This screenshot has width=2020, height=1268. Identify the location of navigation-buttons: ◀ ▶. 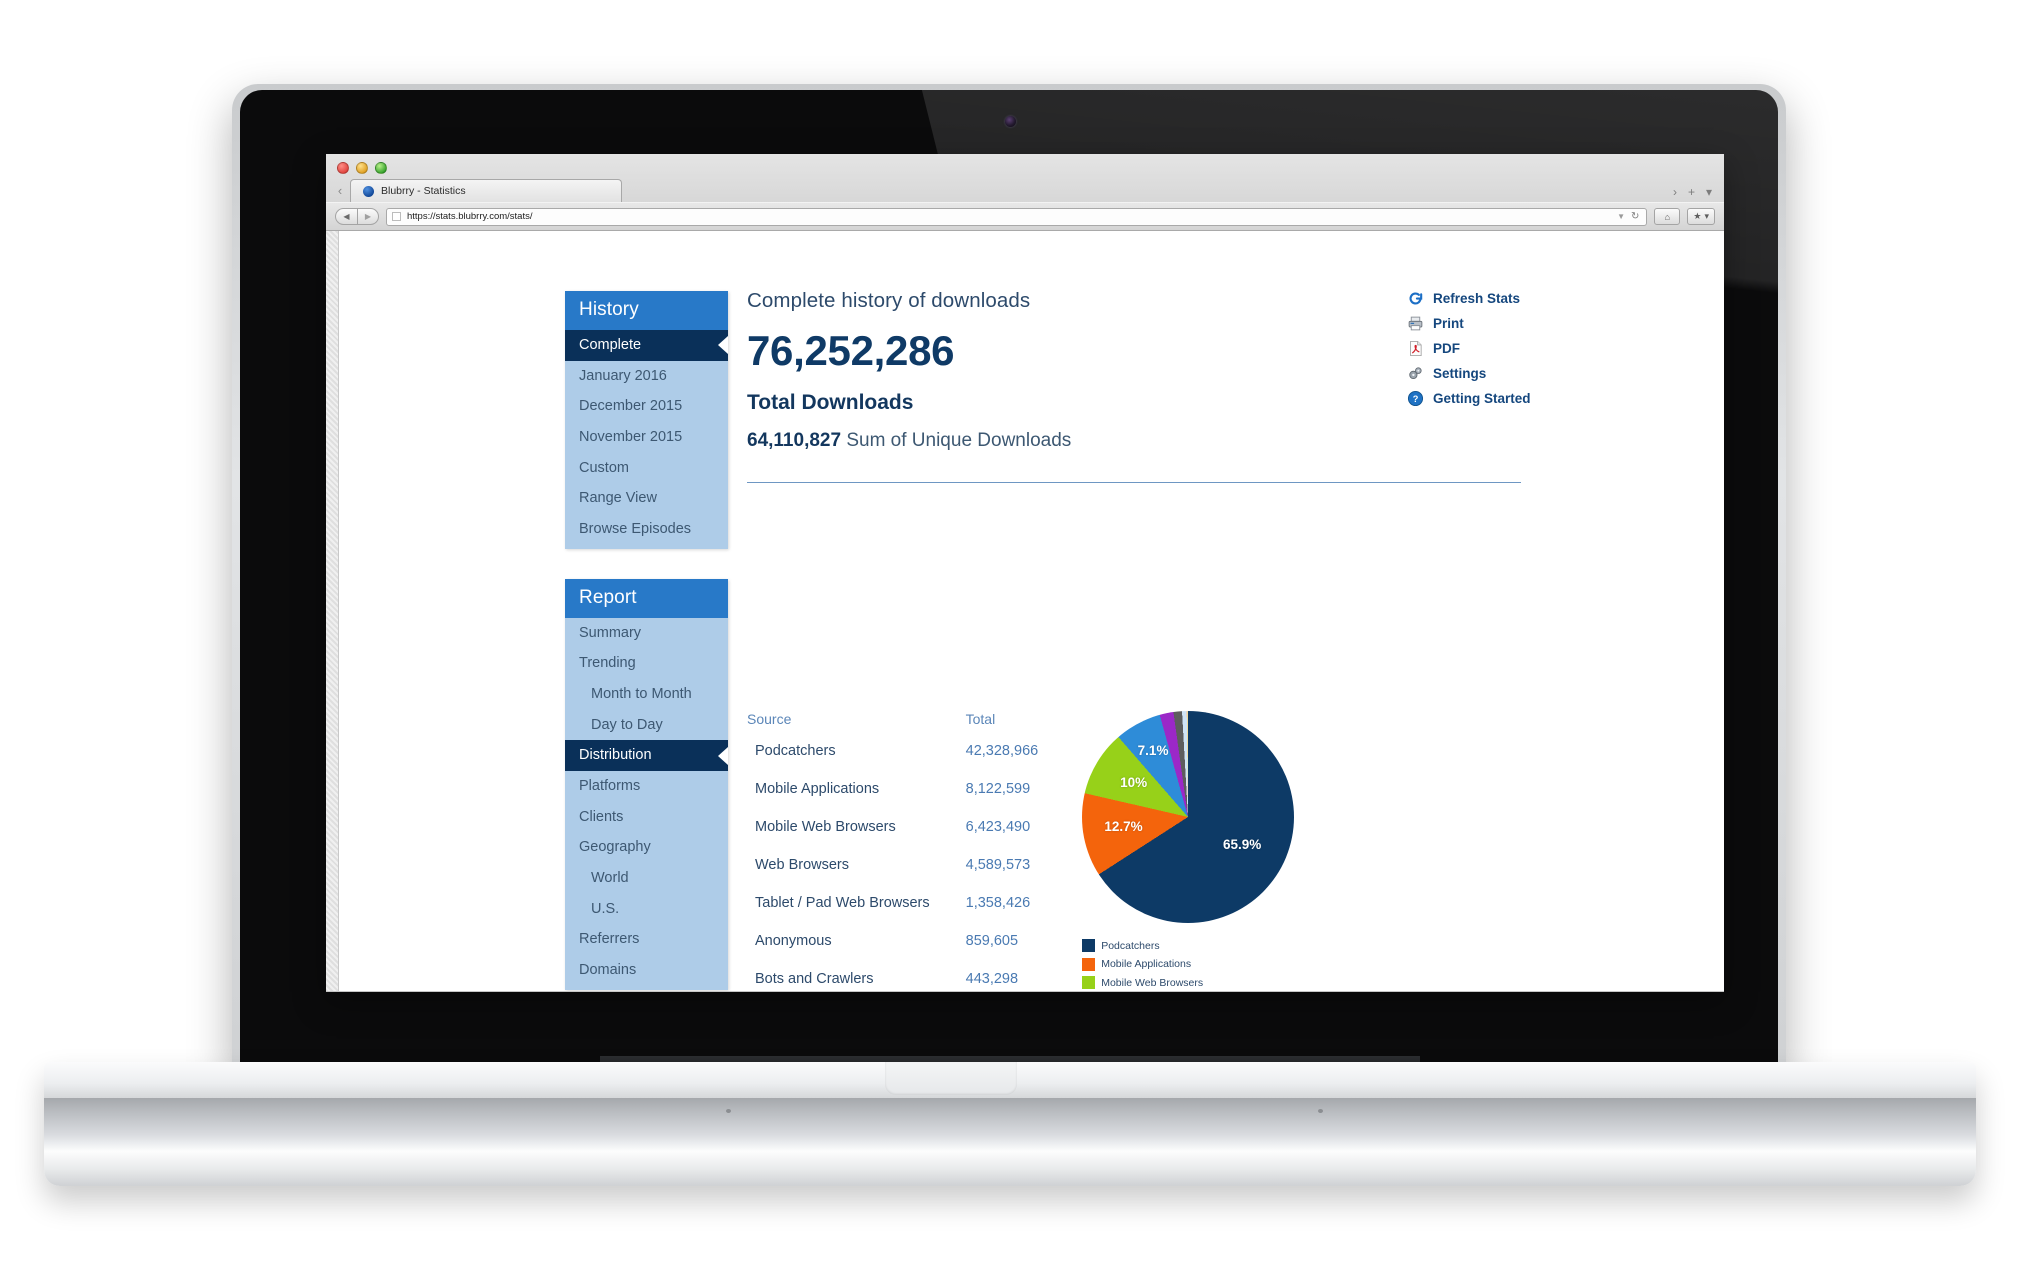
(357, 216).